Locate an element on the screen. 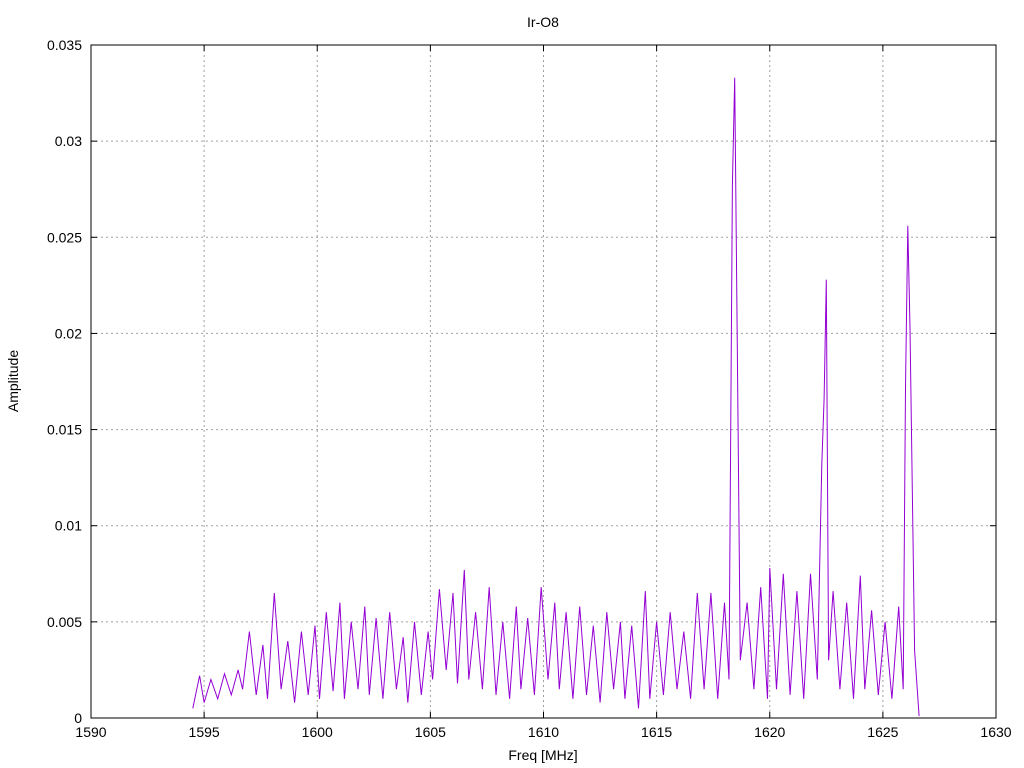 The image size is (1024, 768). y-tick-label: 0.01 is located at coordinates (68, 526).